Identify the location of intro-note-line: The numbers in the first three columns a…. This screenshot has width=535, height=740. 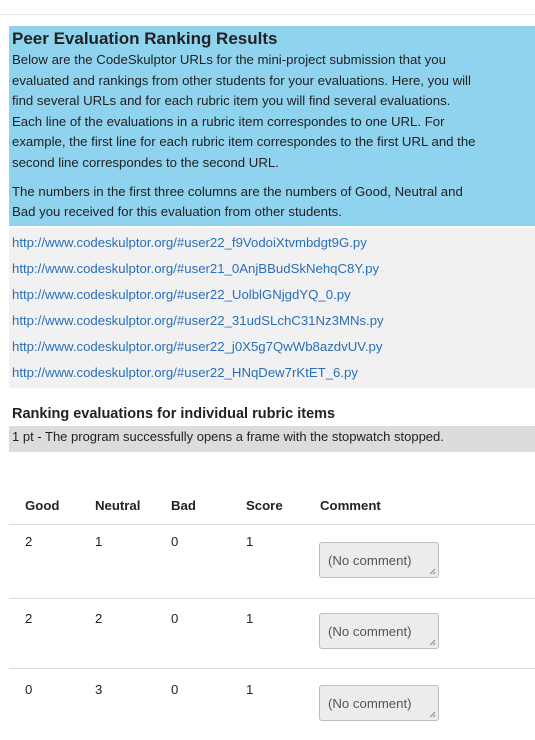
(237, 191).